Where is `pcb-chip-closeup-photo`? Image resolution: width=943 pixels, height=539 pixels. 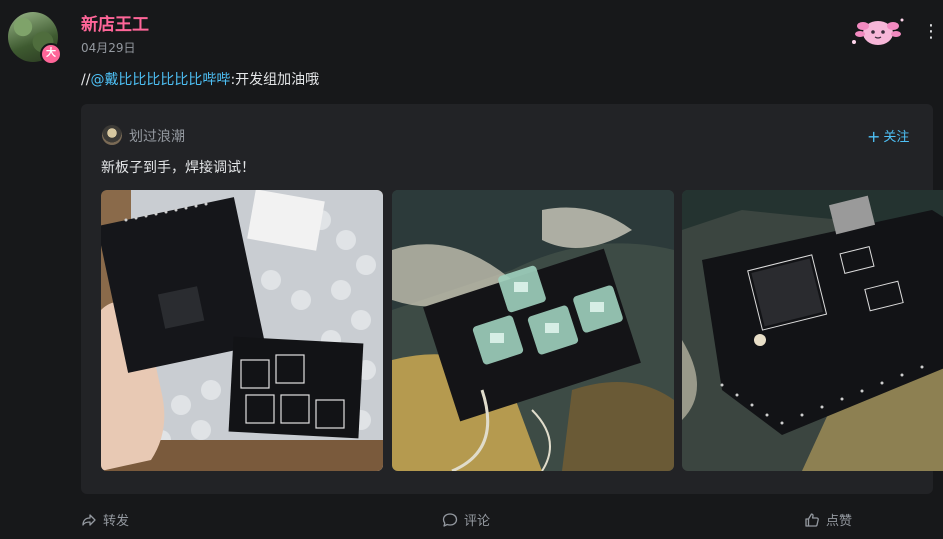
pcb-chip-closeup-photo is located at coordinates (812, 330).